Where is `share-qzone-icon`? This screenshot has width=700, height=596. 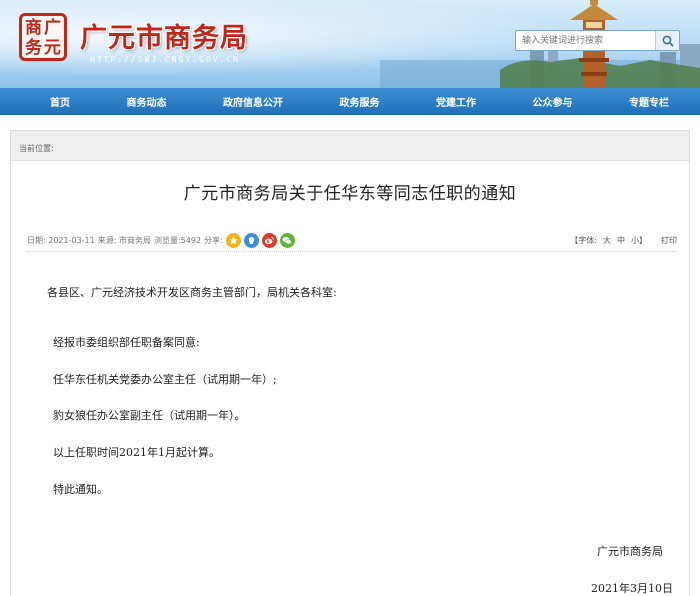
share-qzone-icon is located at coordinates (233, 240).